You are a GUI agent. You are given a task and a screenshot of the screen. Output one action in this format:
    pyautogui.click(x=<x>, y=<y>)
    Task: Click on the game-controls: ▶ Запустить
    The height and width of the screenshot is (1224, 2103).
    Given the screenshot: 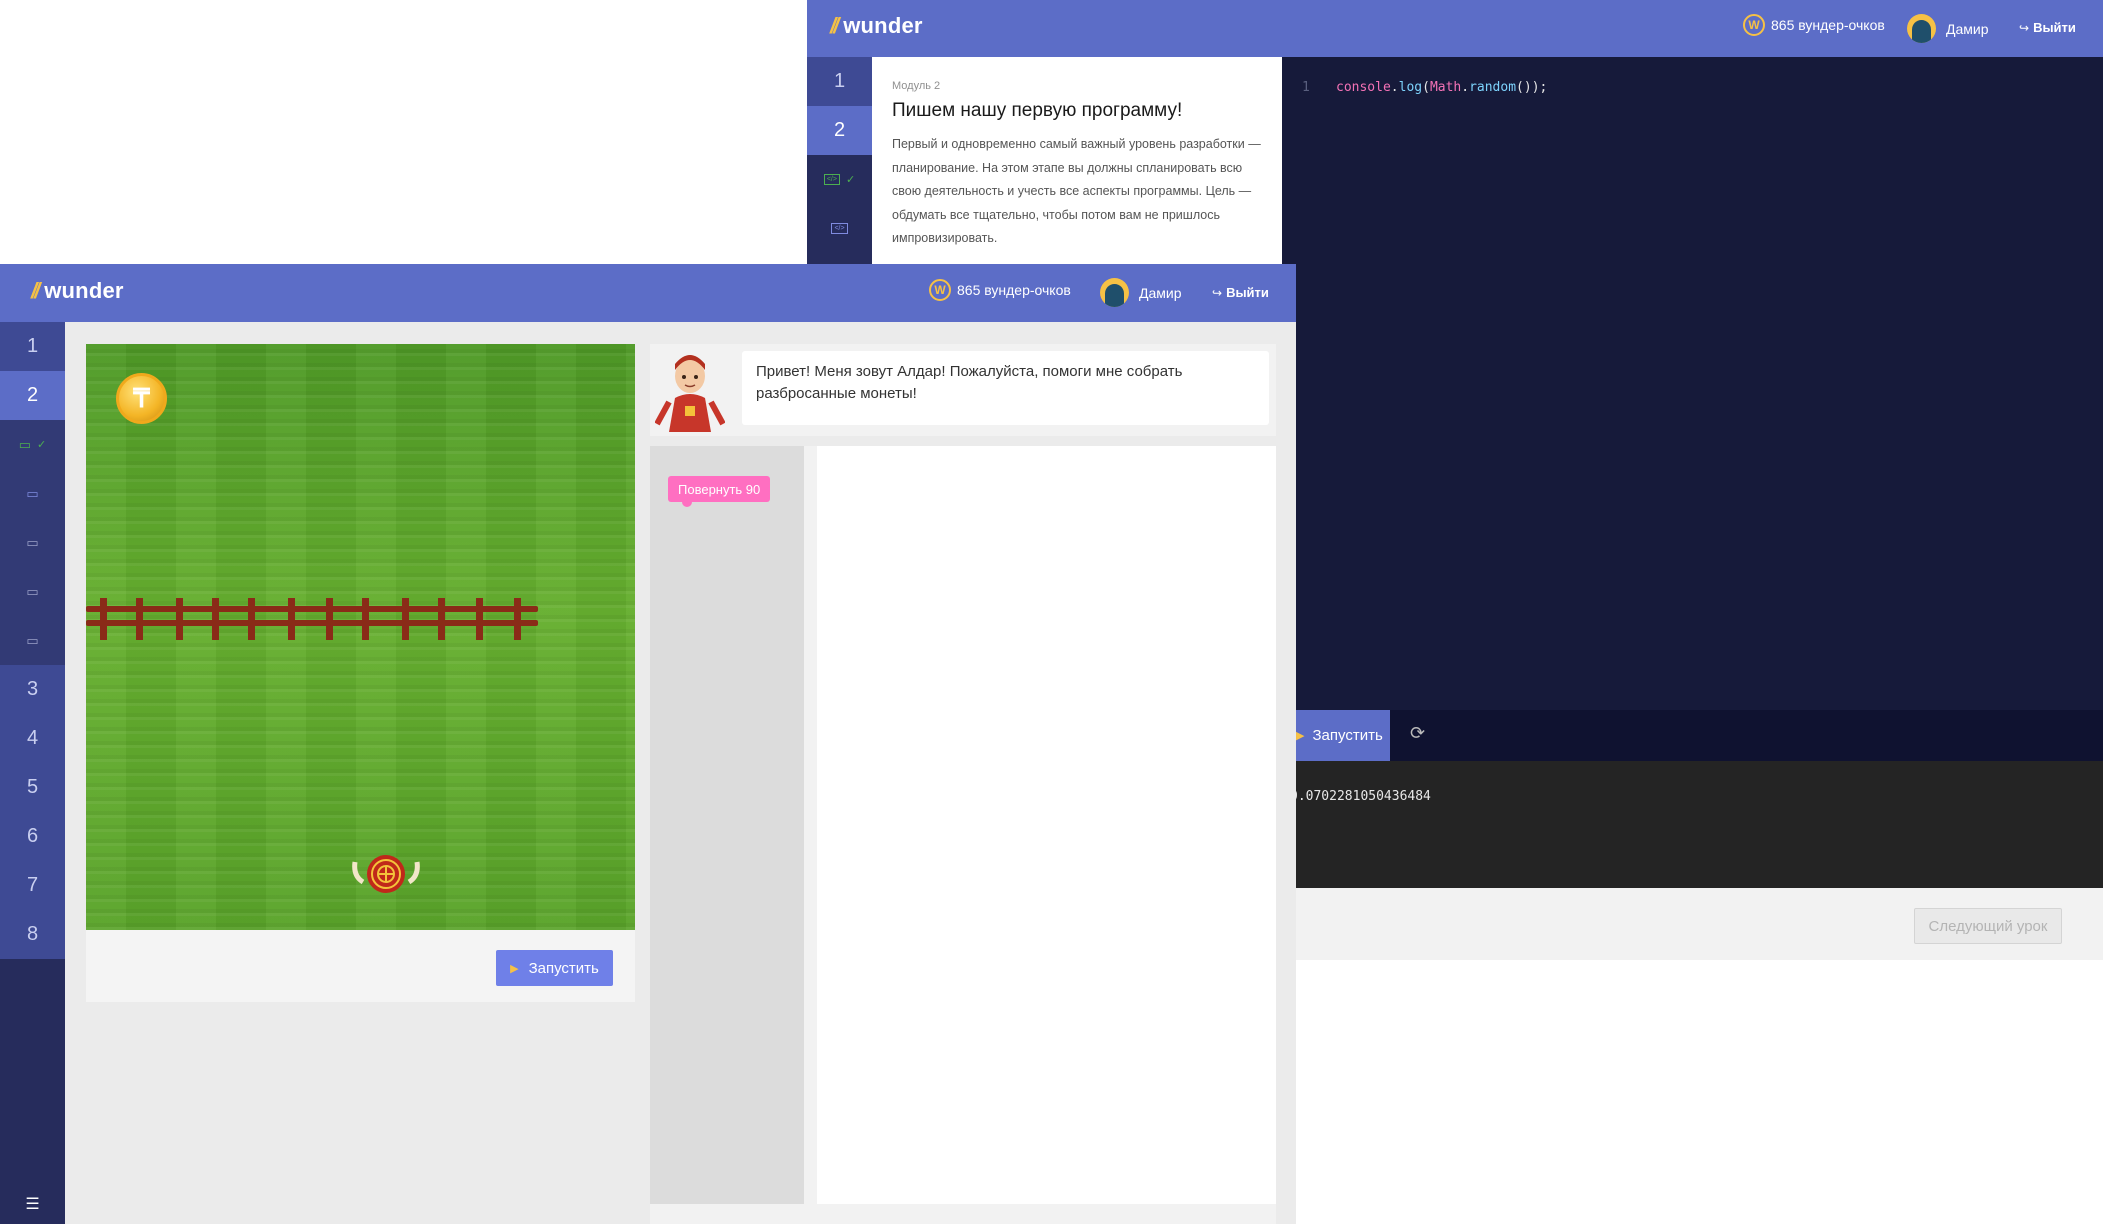 What is the action you would take?
    pyautogui.click(x=360, y=966)
    